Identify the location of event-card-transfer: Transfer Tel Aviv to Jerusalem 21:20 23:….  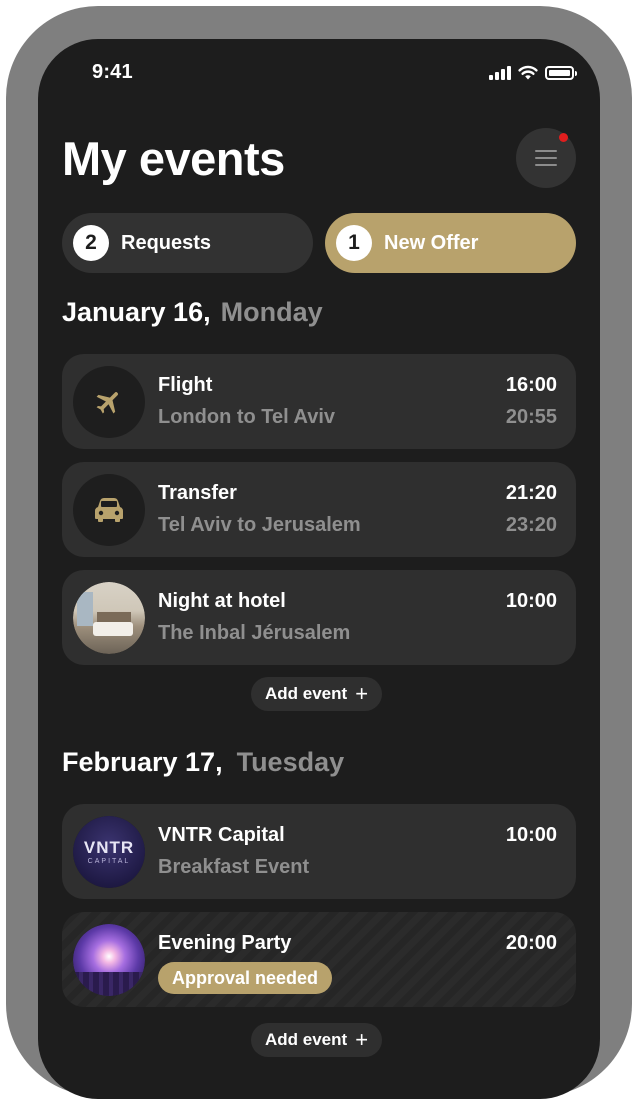
(319, 509).